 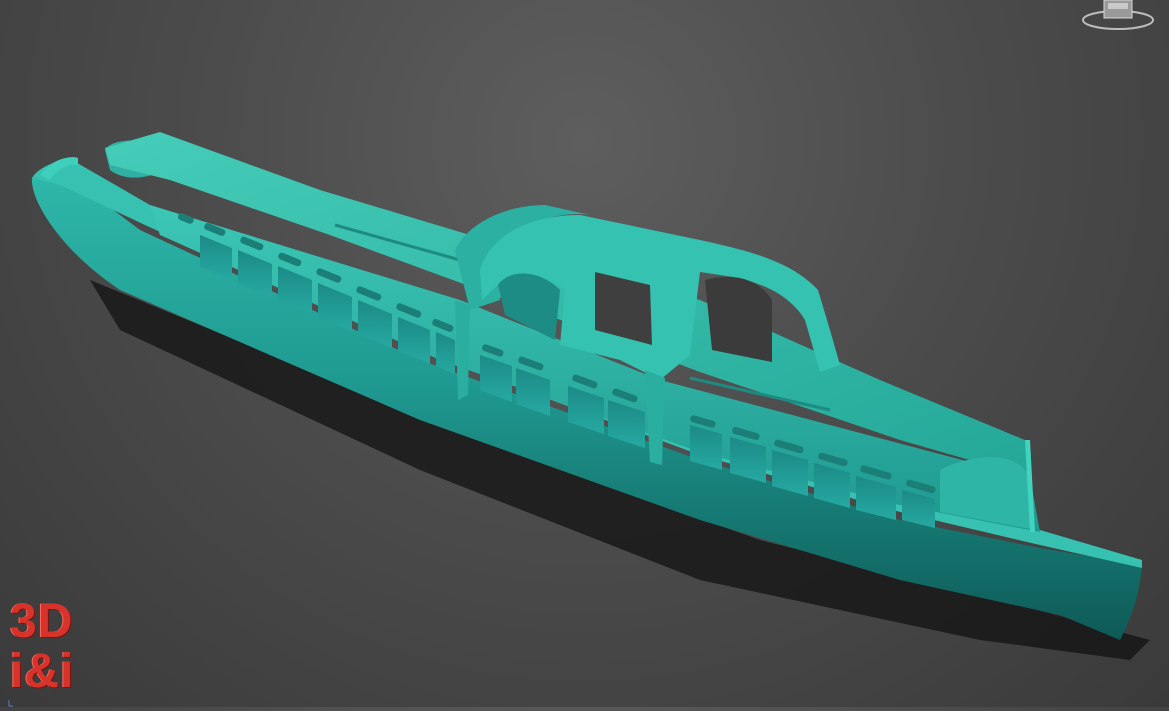 What do you see at coordinates (42, 621) in the screenshot?
I see `watermark-line1: 3D` at bounding box center [42, 621].